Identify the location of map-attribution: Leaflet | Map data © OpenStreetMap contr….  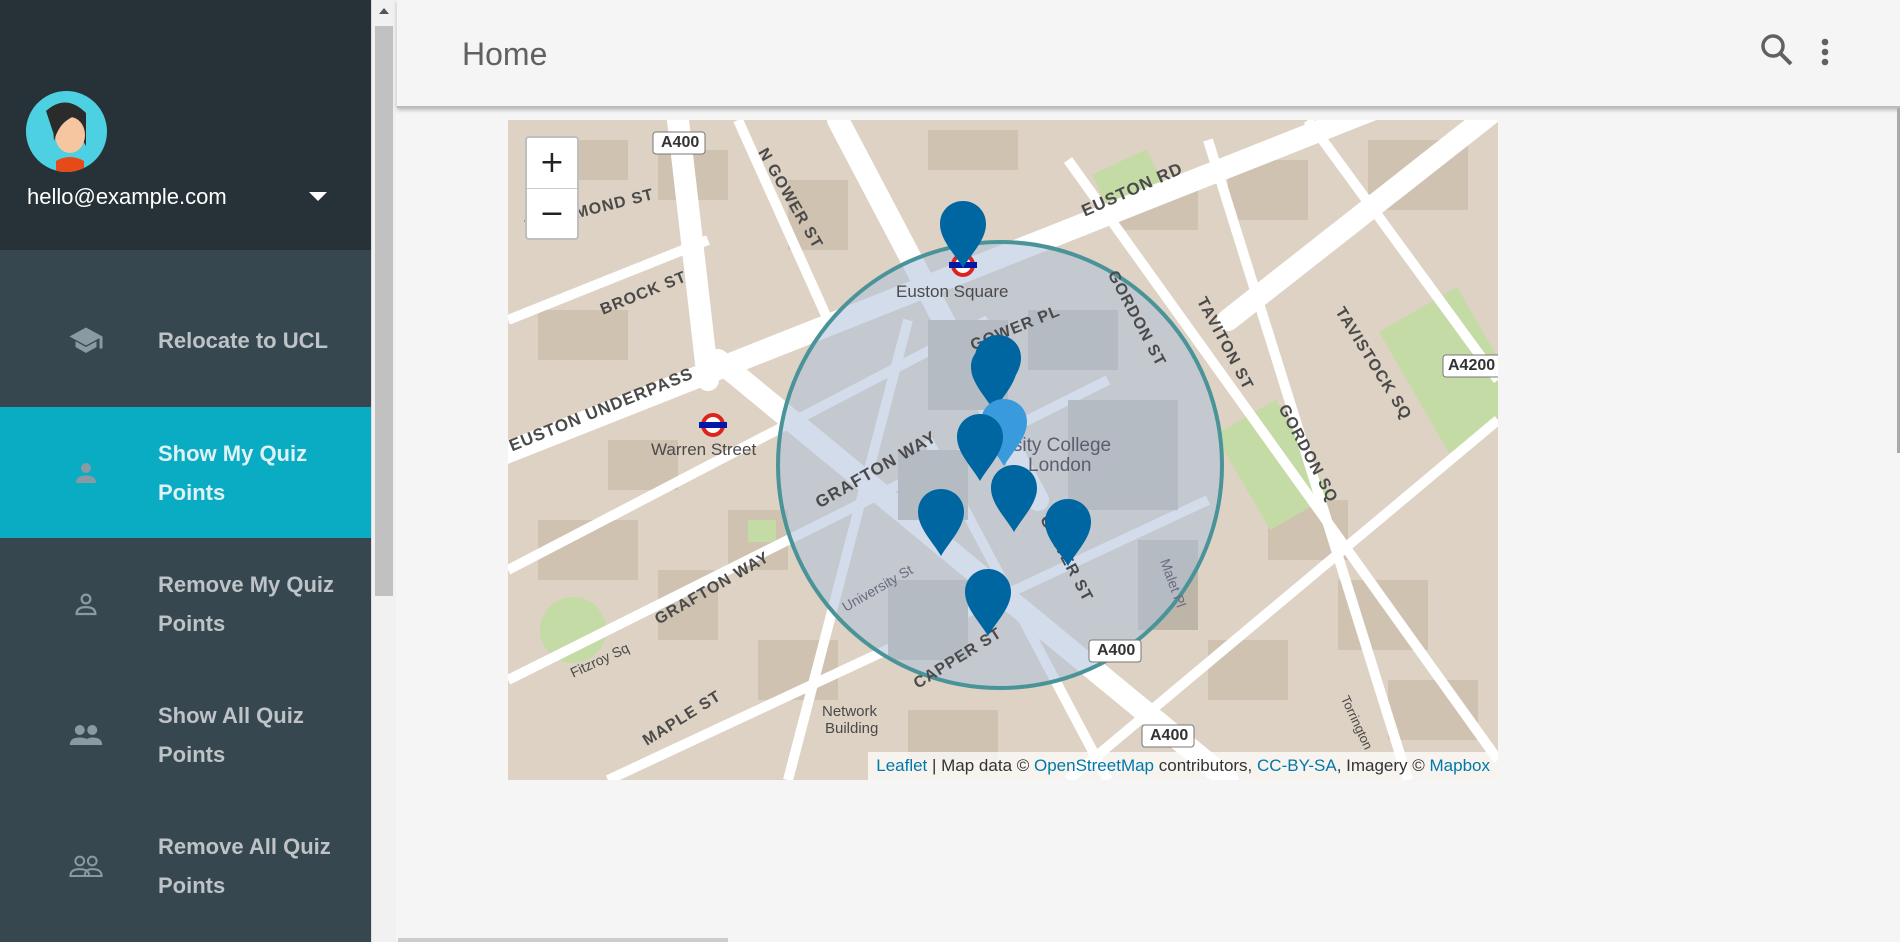
(1183, 766).